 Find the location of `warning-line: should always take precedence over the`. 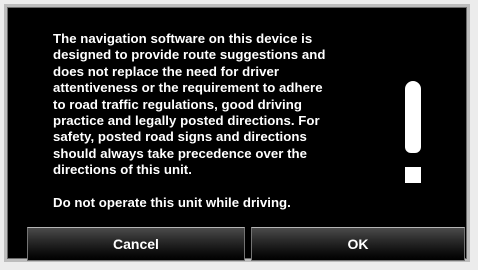

warning-line: should always take precedence over the is located at coordinates (180, 153).